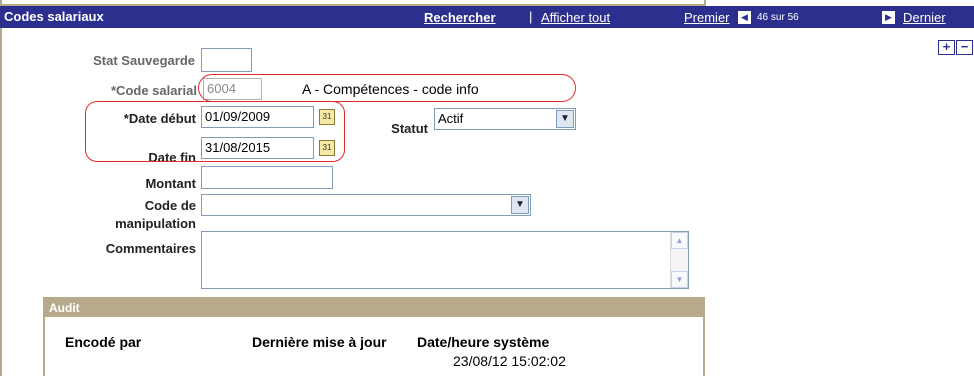 The image size is (974, 376). I want to click on scroll-up-icon: ▲, so click(679, 240).